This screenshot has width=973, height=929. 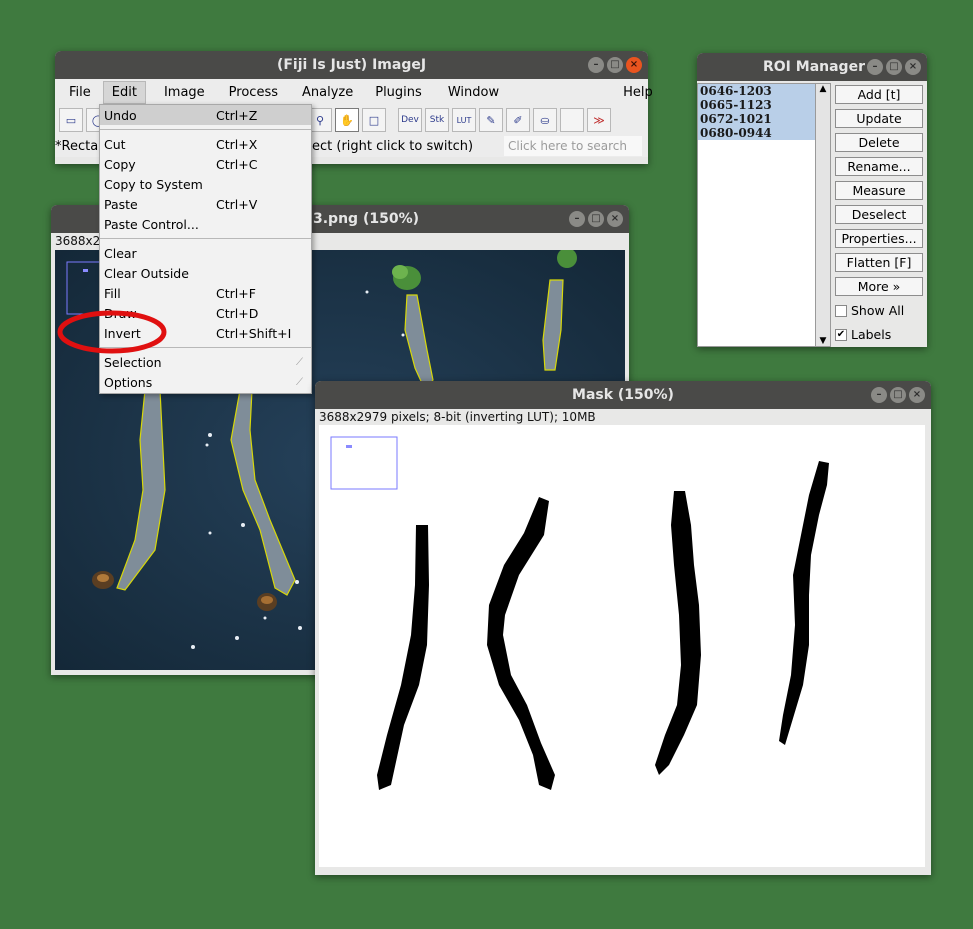 What do you see at coordinates (572, 120) in the screenshot?
I see `empty-tool-slot` at bounding box center [572, 120].